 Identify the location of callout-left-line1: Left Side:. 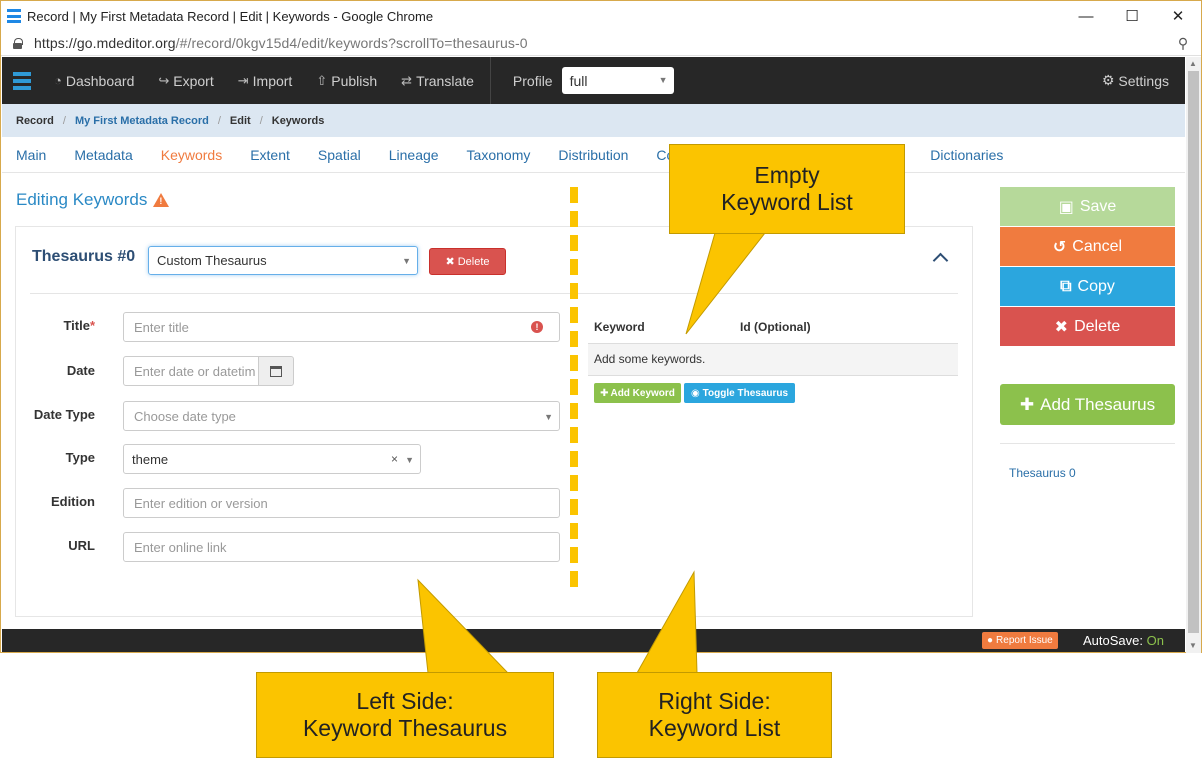
(405, 701).